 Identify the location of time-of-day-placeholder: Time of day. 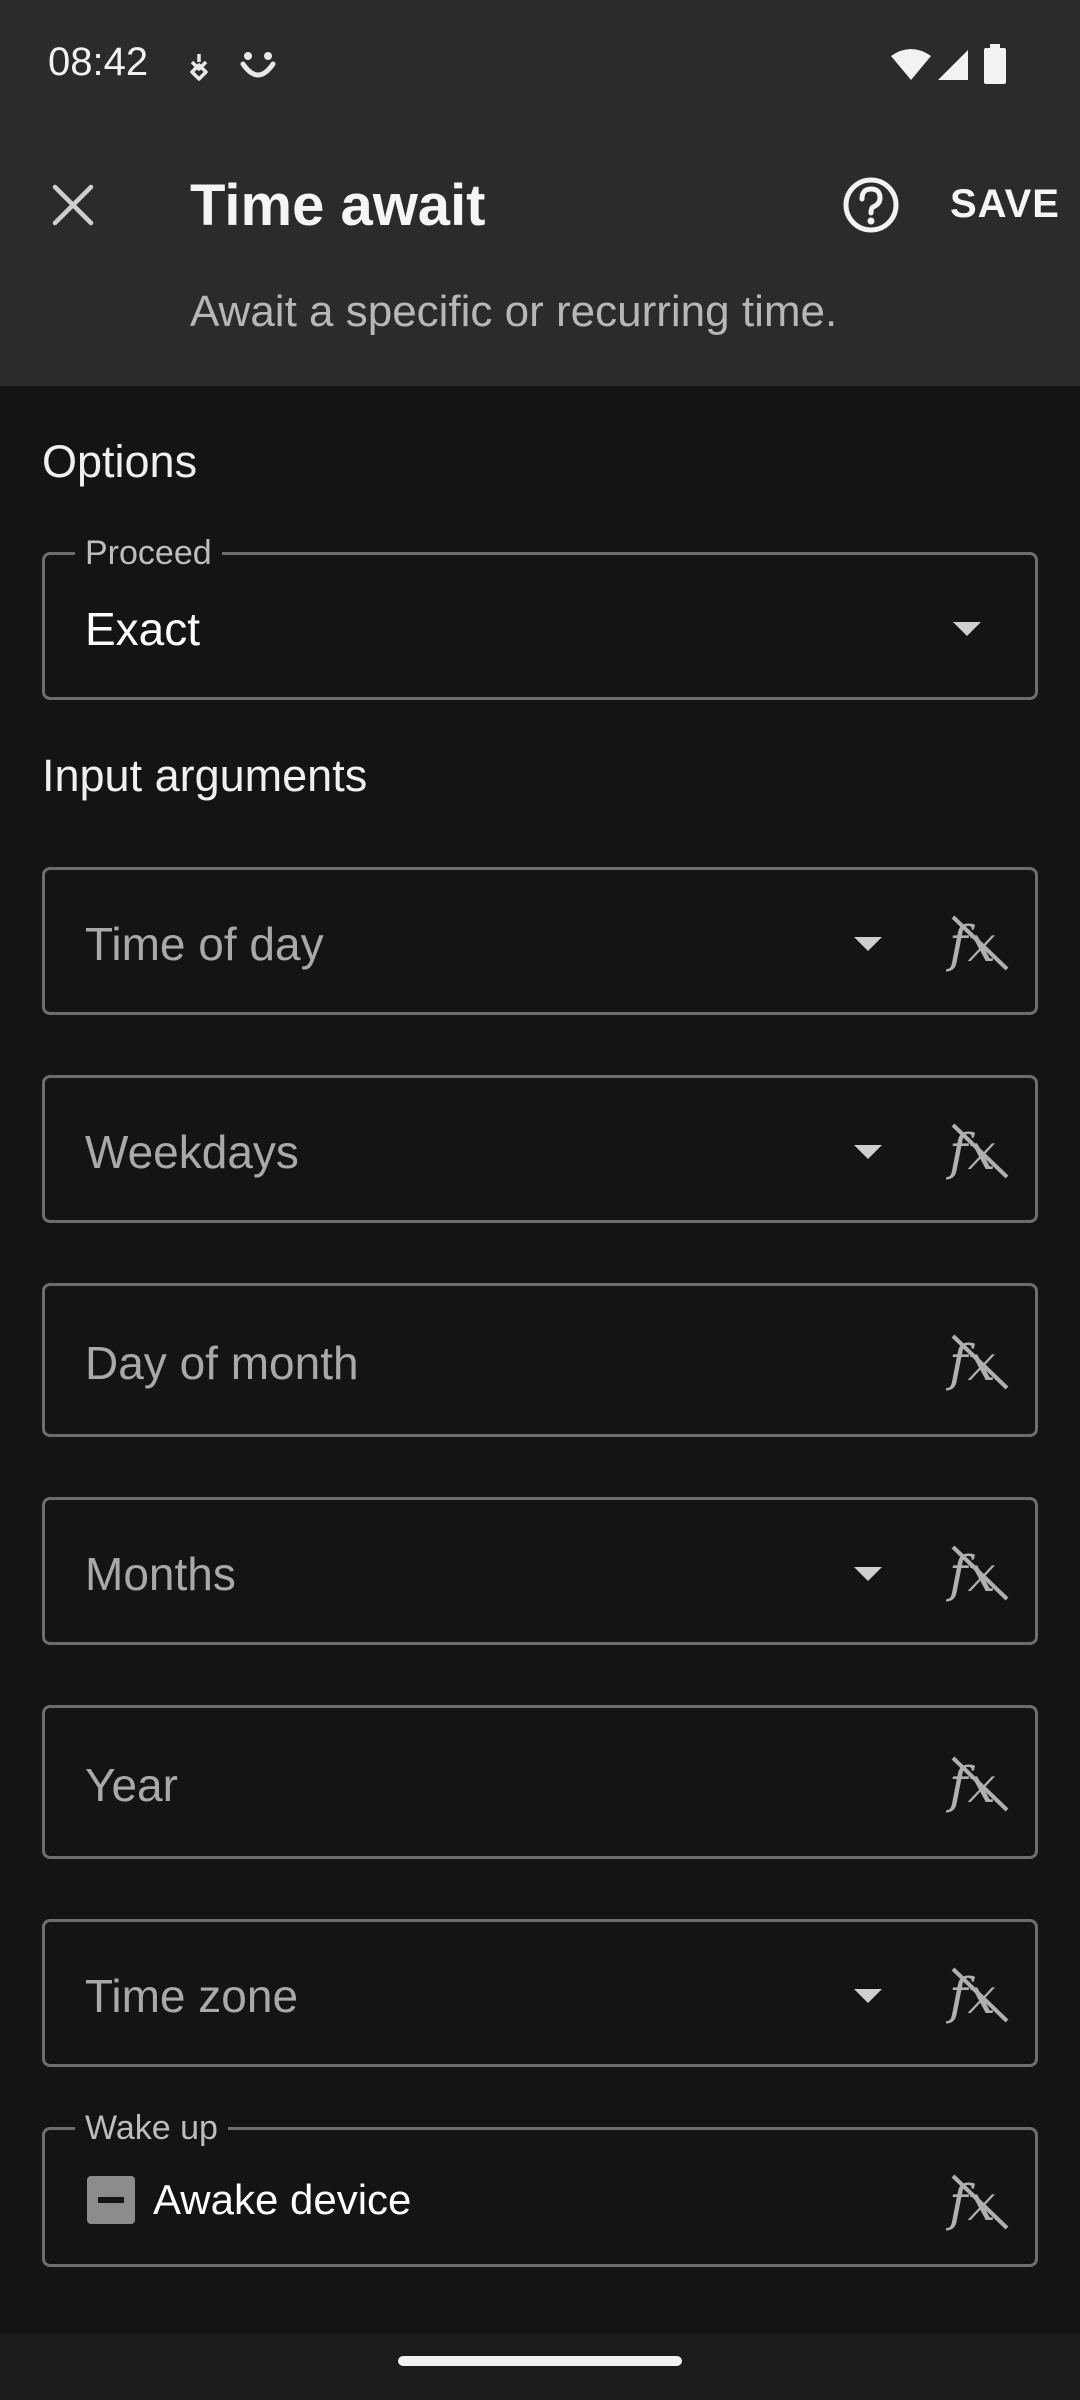
(204, 944).